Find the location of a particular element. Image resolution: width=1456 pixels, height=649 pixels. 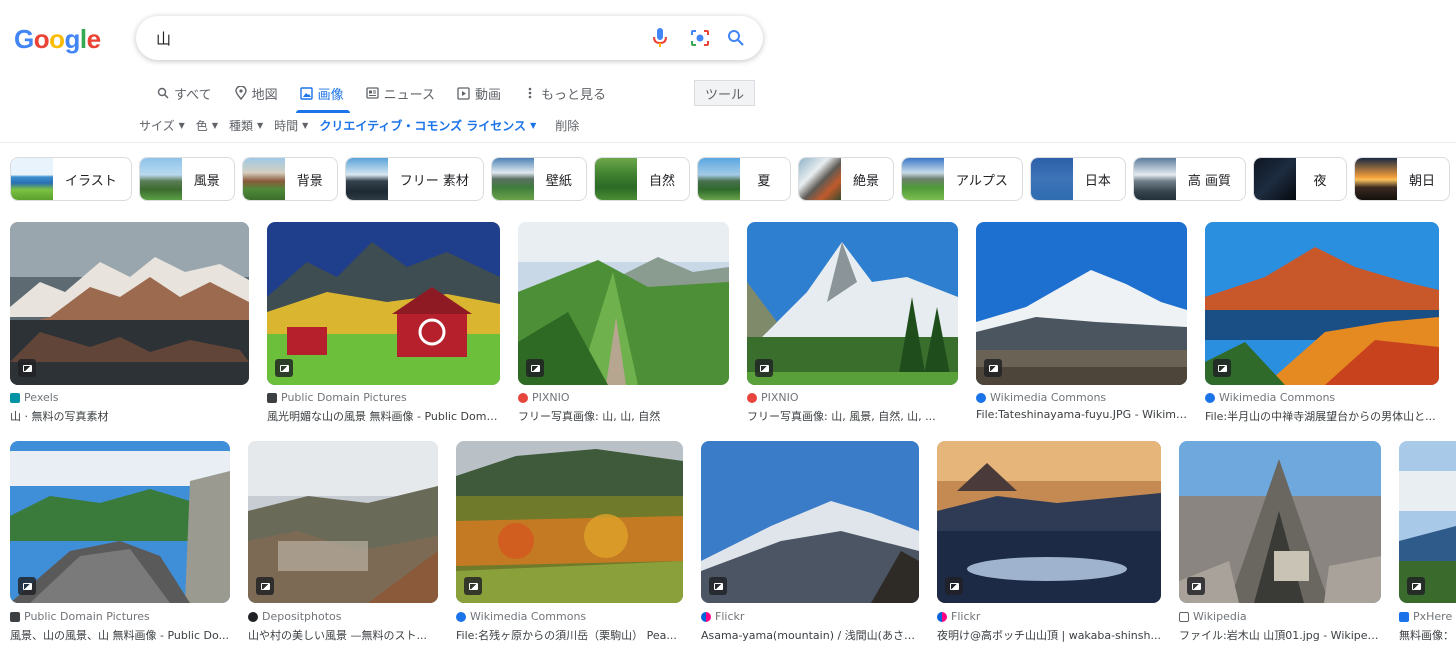

chip: 風景 is located at coordinates (186, 179).